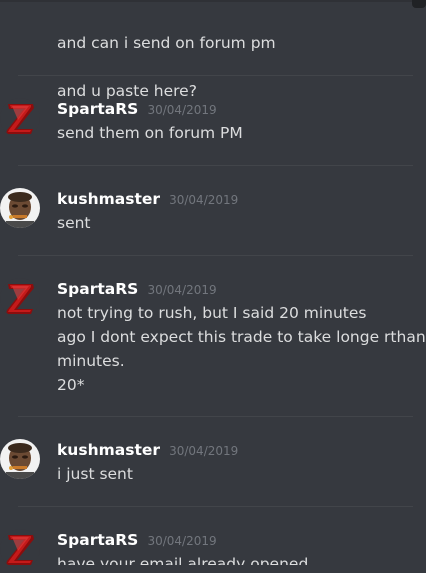 The image size is (426, 573). I want to click on message-line: i just sent, so click(95, 474).